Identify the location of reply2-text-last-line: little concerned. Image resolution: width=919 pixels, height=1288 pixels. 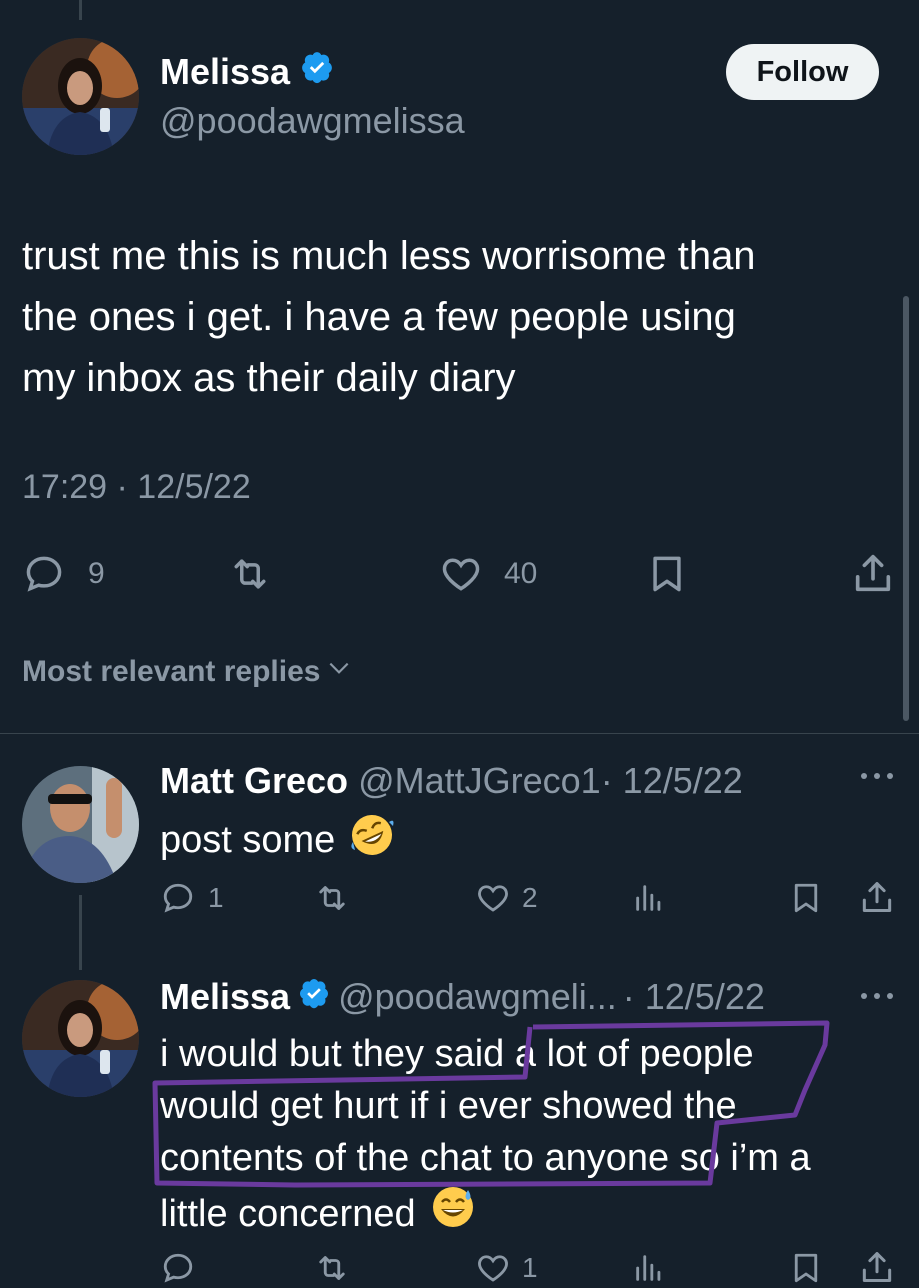
(485, 1214).